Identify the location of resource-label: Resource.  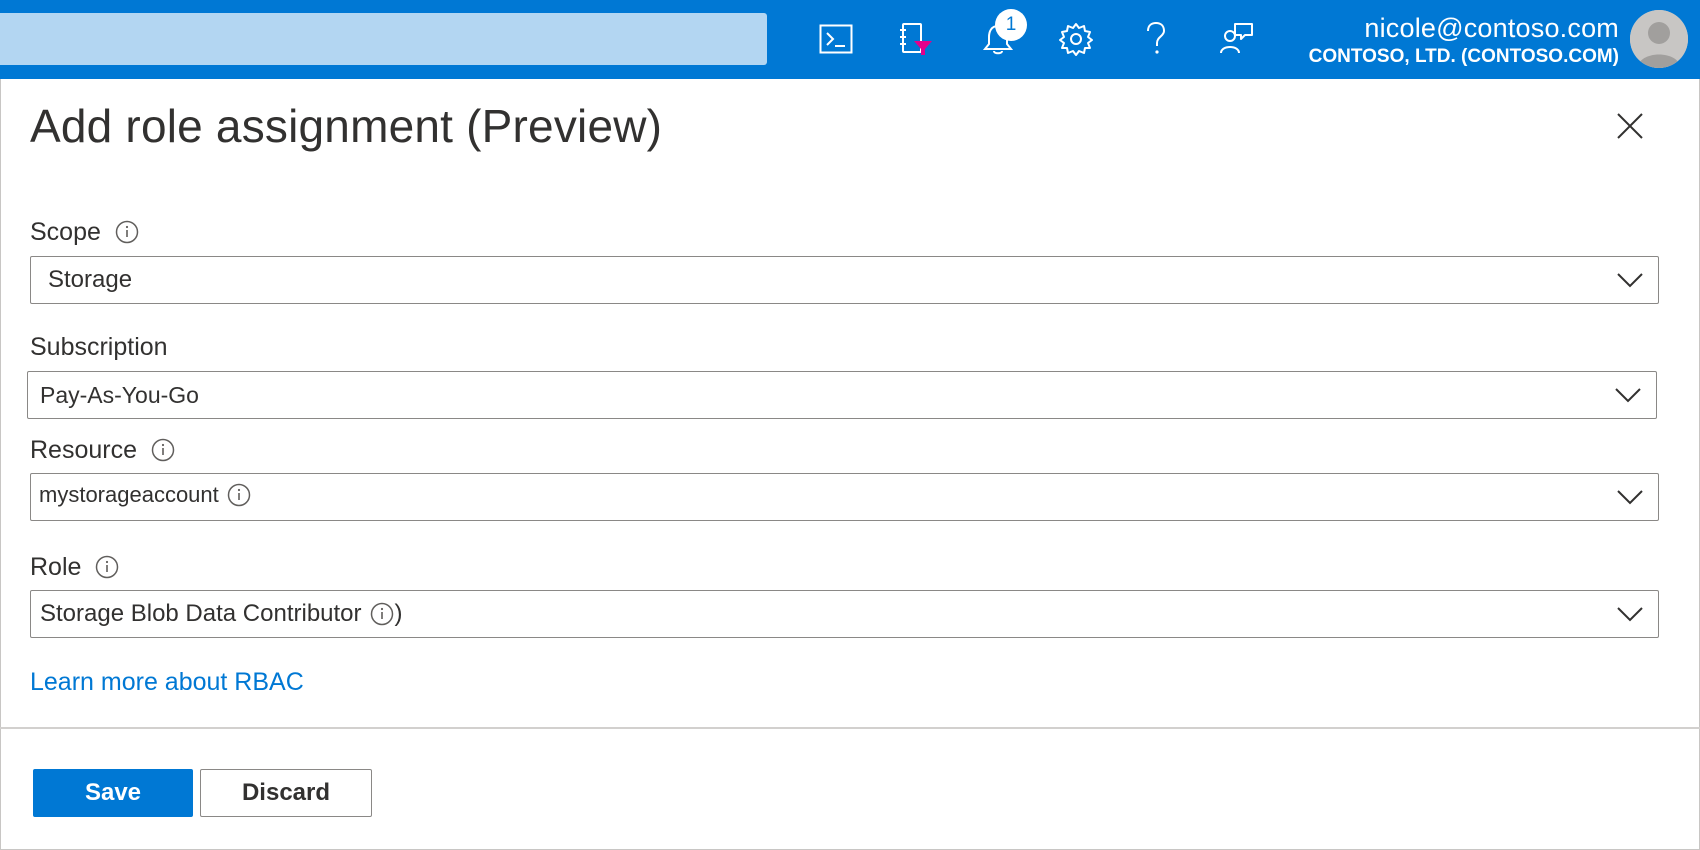
(102, 450).